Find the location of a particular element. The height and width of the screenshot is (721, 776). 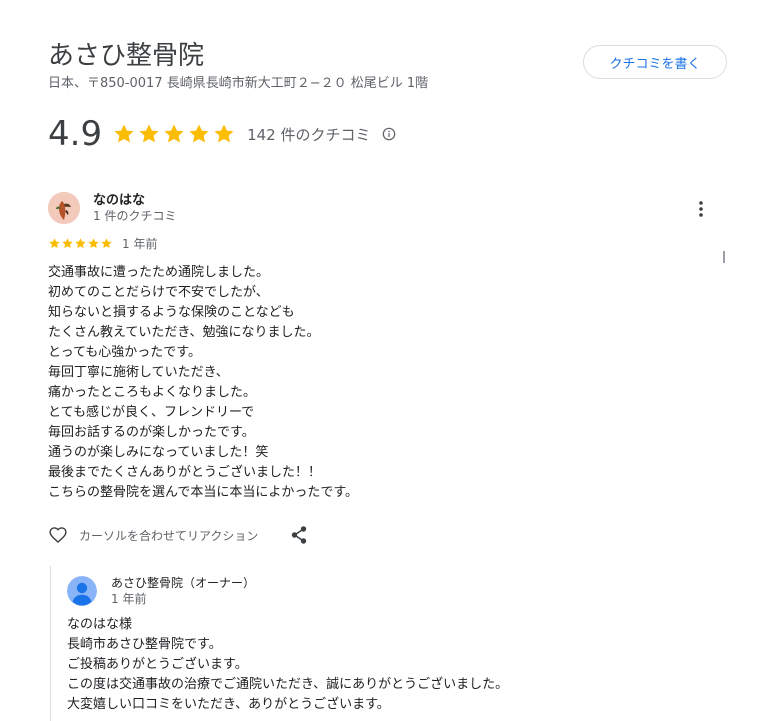

write-review-button: クチコミを書く is located at coordinates (655, 62).